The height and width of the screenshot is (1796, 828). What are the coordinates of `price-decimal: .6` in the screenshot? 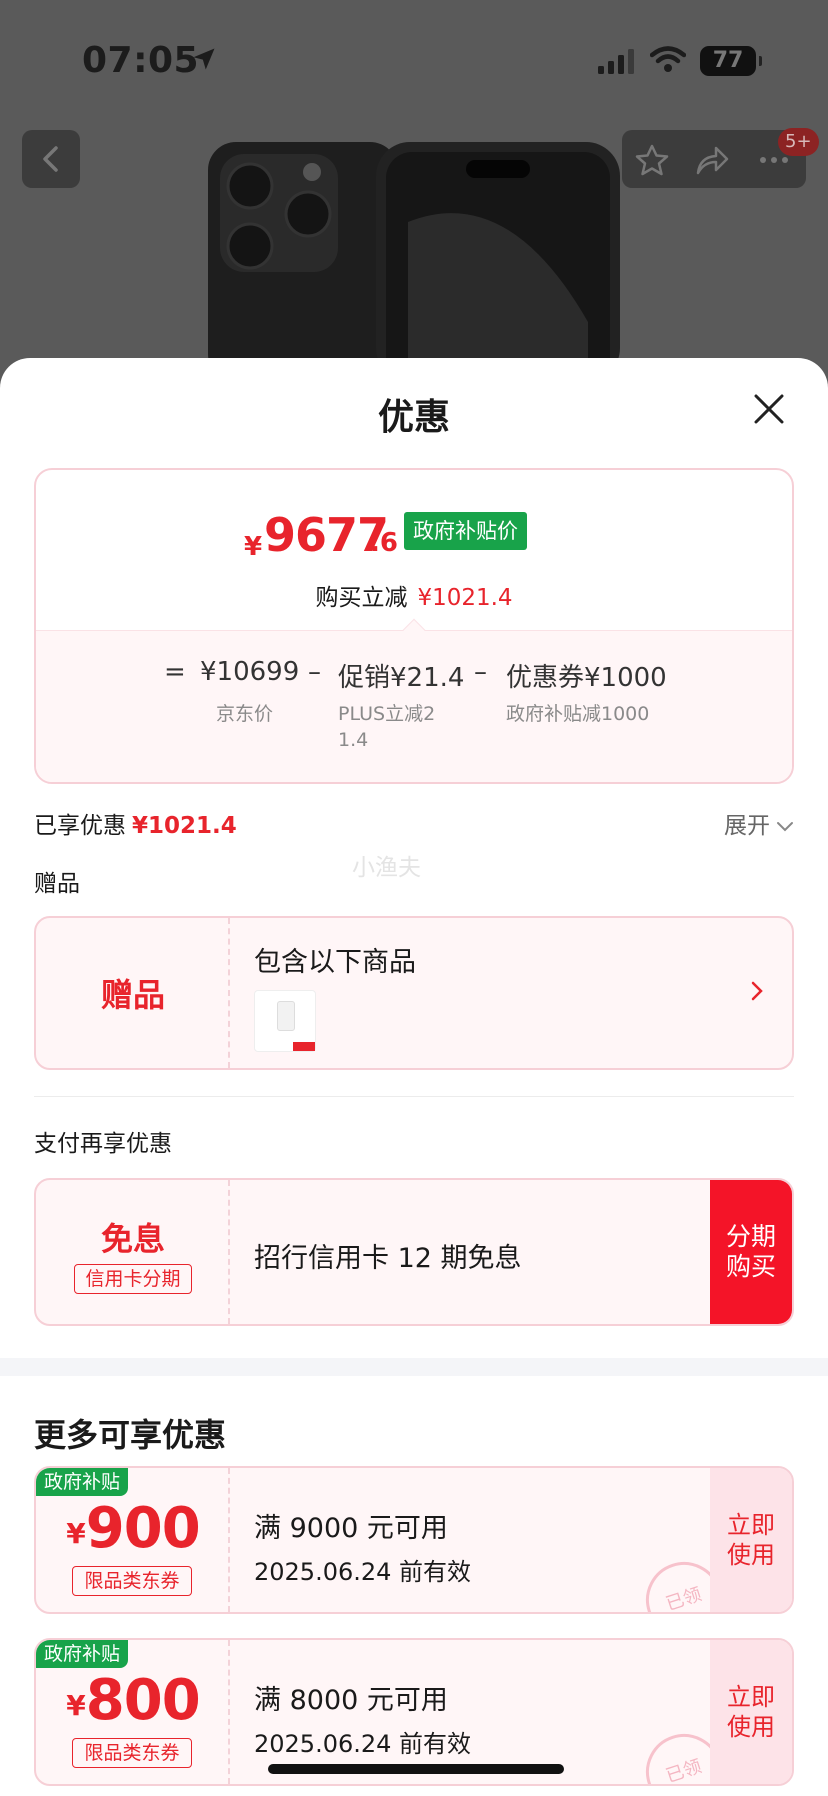 It's located at (384, 543).